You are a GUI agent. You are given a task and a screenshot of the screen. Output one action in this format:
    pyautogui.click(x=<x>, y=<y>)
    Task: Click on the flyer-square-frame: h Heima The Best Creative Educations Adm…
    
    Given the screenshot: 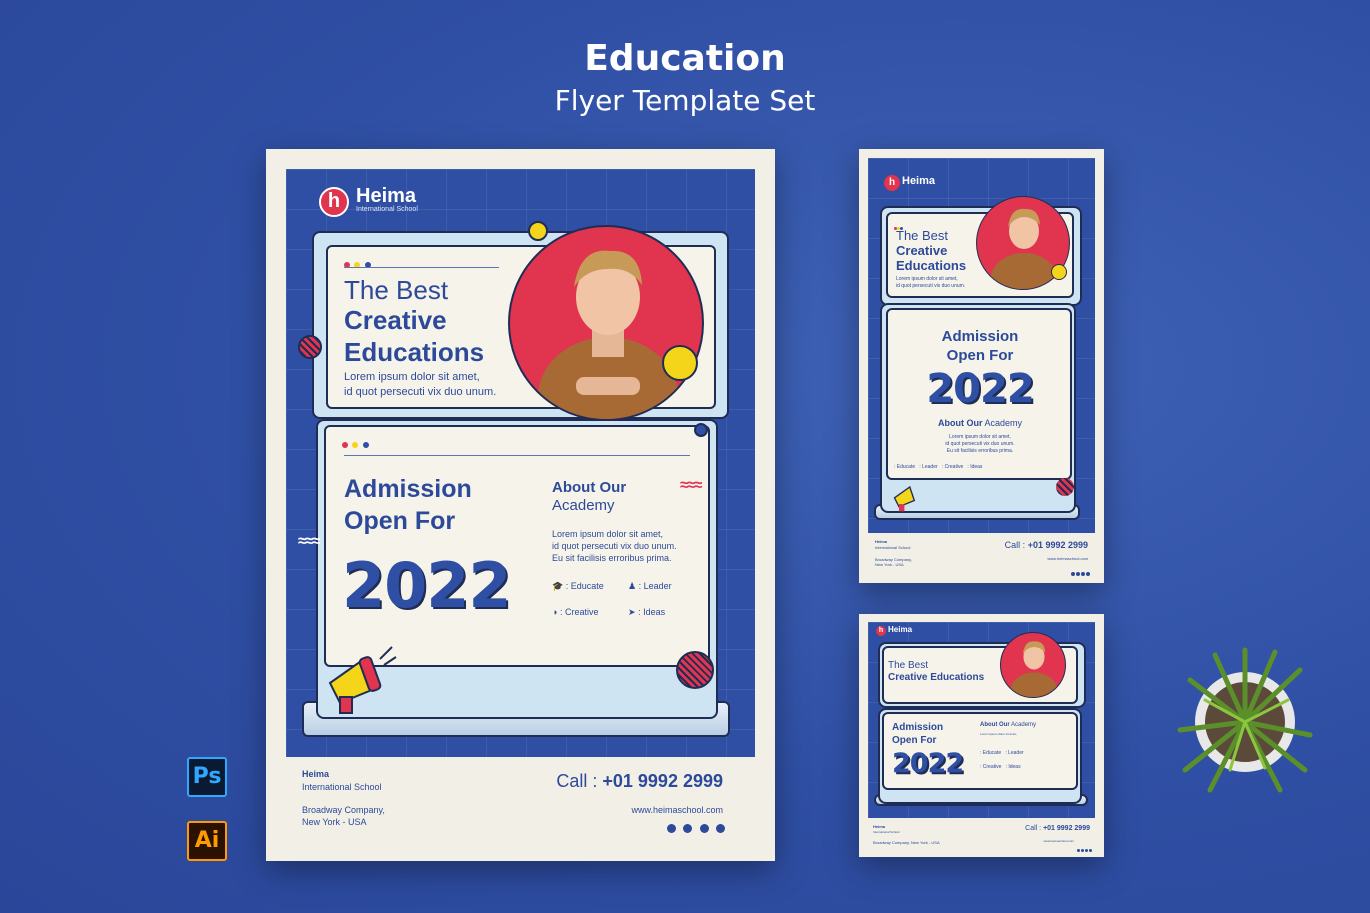 What is the action you would take?
    pyautogui.click(x=981, y=720)
    